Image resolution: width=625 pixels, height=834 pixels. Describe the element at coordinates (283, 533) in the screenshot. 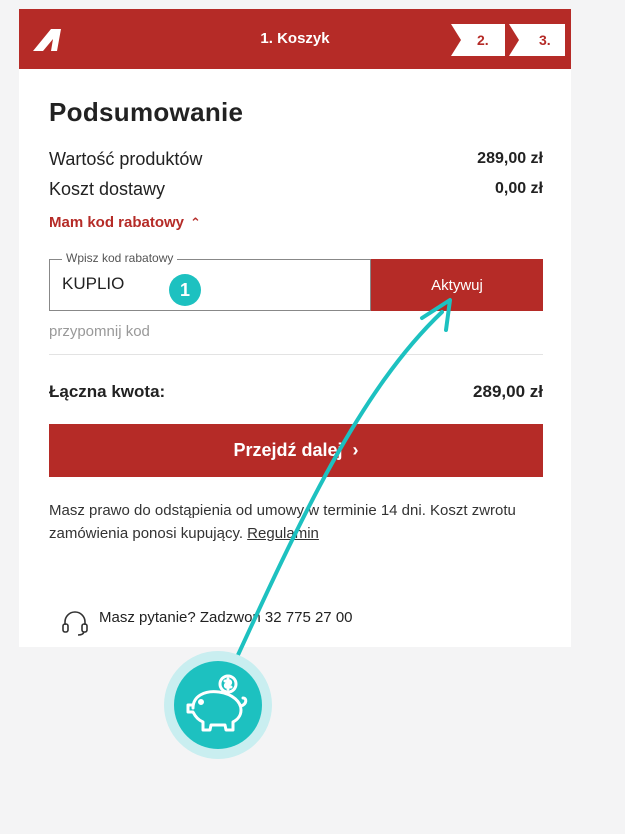

I see `terms-link: Regulamin` at that location.